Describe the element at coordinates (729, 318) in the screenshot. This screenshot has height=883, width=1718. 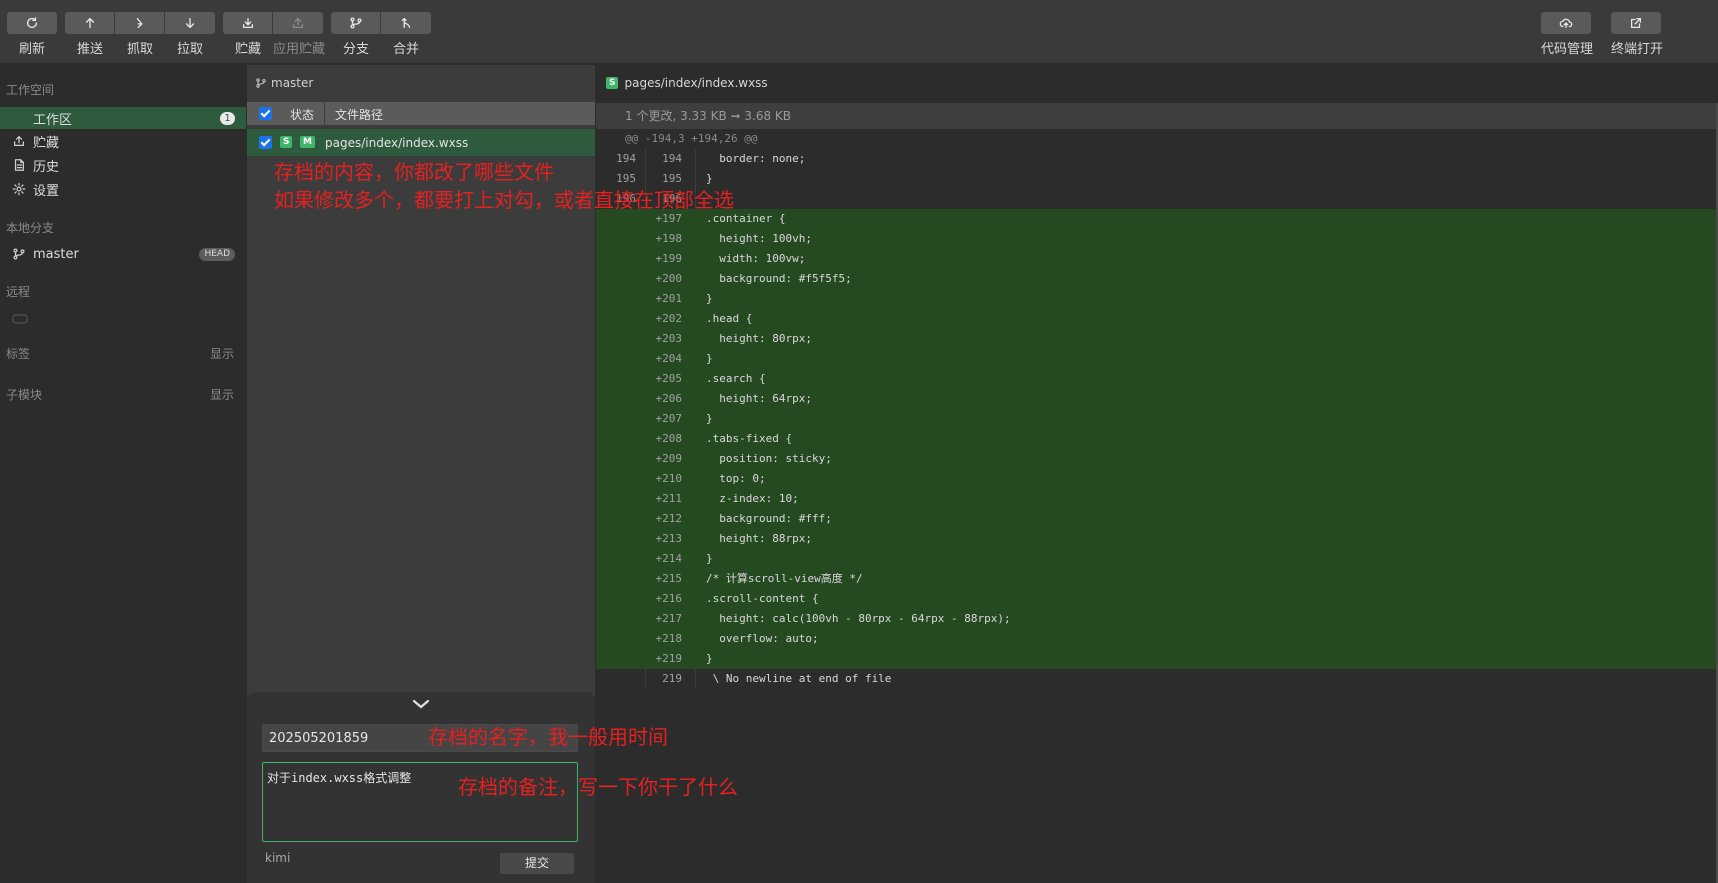
I see `code-text: .head {` at that location.